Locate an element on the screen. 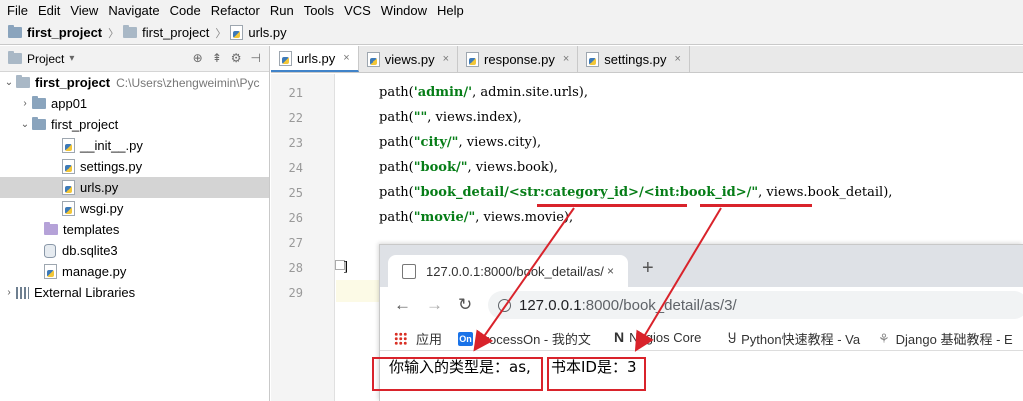 This screenshot has height=401, width=1023. tab-label: views.py is located at coordinates (409, 59).